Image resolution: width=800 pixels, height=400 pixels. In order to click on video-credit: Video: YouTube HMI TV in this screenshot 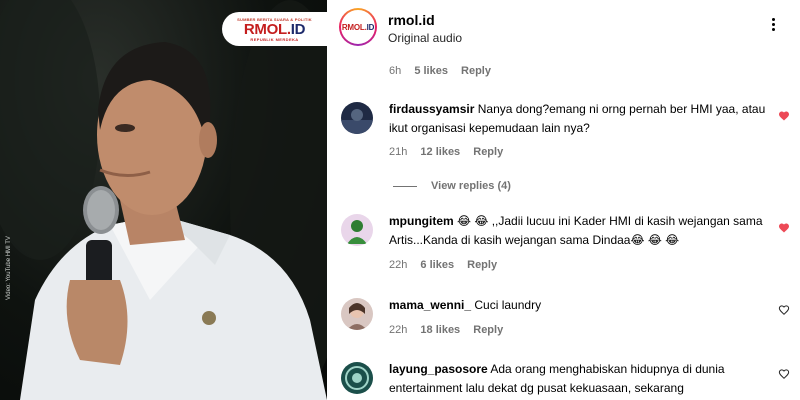, I will do `click(9, 268)`.